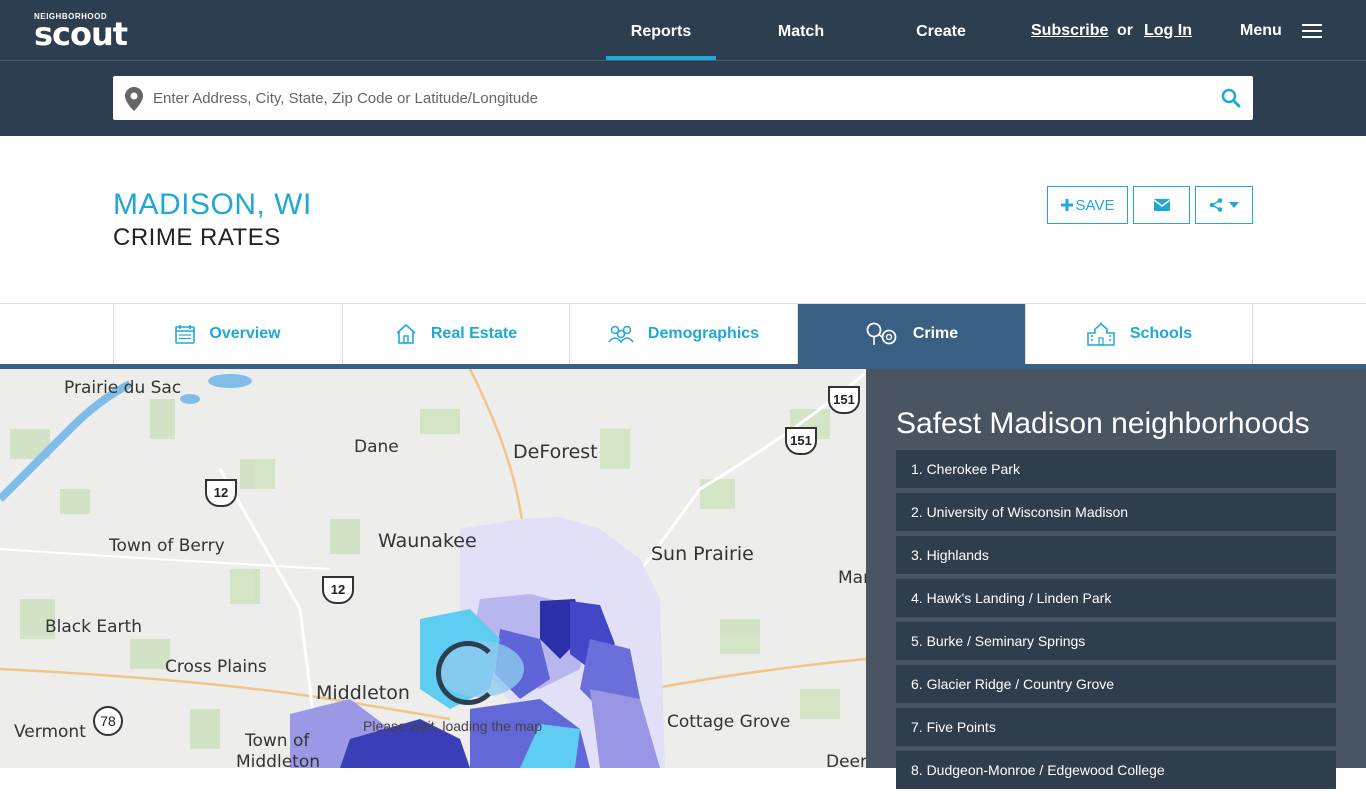  What do you see at coordinates (468, 673) in the screenshot?
I see `loading-spinner-icon` at bounding box center [468, 673].